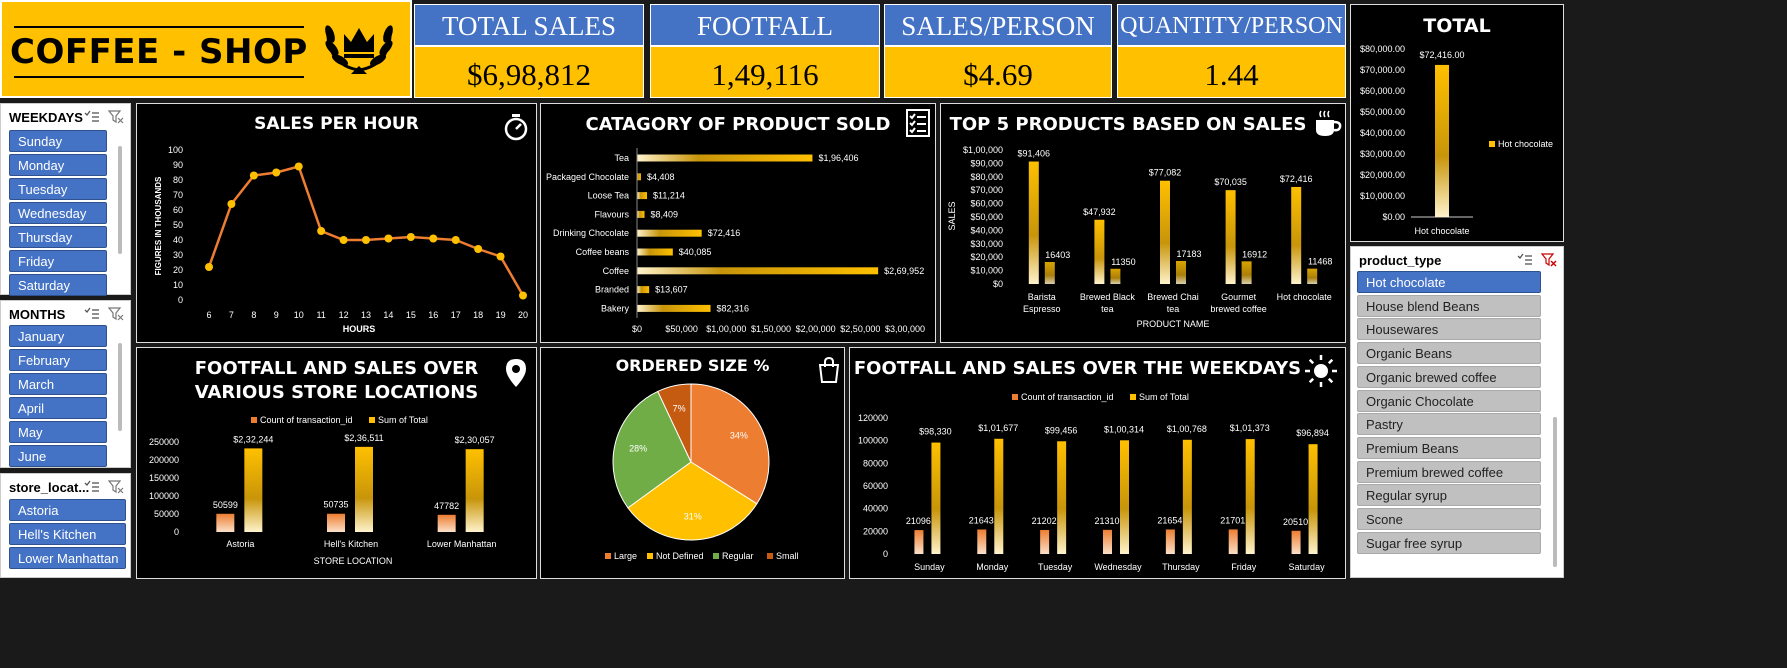 The width and height of the screenshot is (1787, 668). Describe the element at coordinates (166, 514) in the screenshot. I see `y-tick-label: 50000` at that location.